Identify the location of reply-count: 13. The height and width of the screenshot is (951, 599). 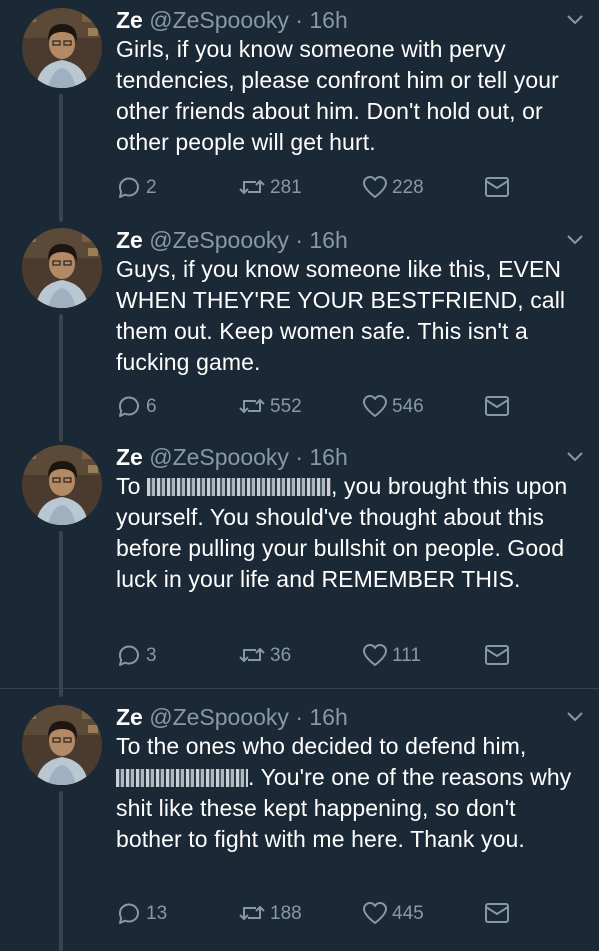
(157, 913).